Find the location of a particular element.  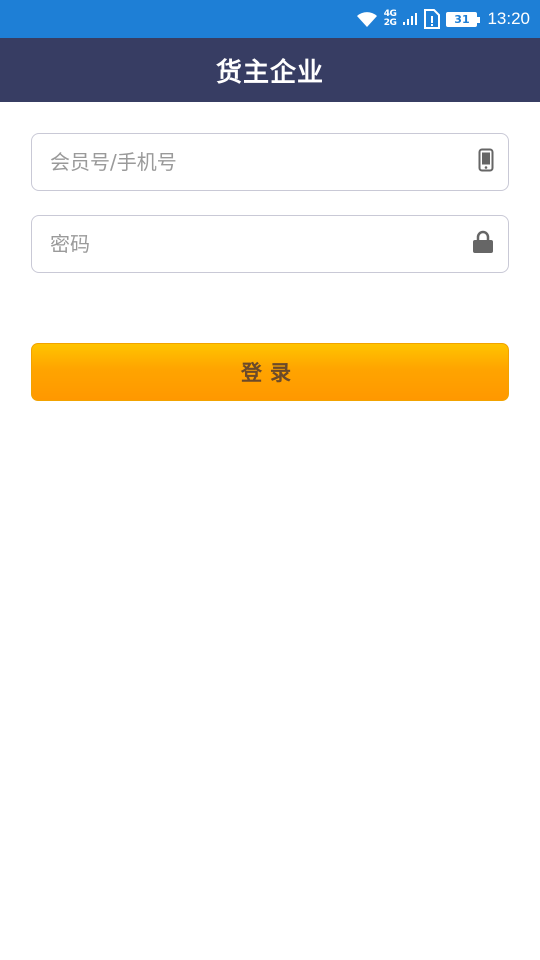

sim-alert-icon is located at coordinates (432, 19).